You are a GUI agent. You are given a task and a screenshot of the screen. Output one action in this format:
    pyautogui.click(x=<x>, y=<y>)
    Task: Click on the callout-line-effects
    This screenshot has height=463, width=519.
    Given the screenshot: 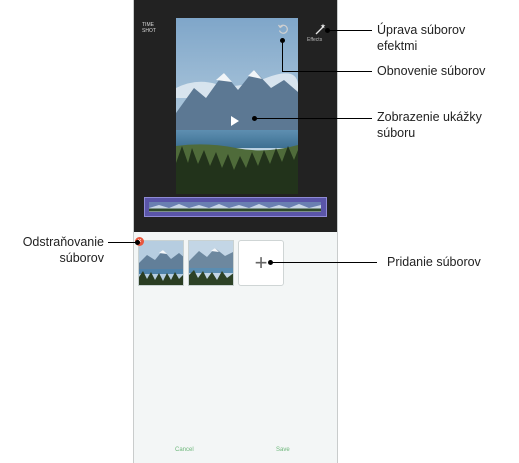 What is the action you would take?
    pyautogui.click(x=350, y=30)
    